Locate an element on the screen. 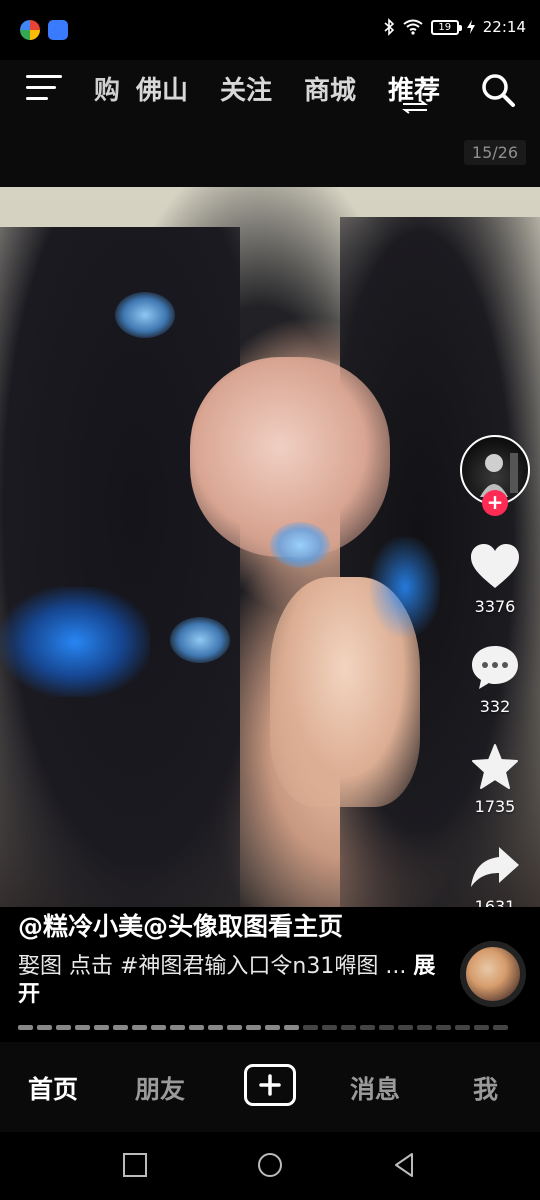 The width and height of the screenshot is (540, 1200). search-icon is located at coordinates (498, 90).